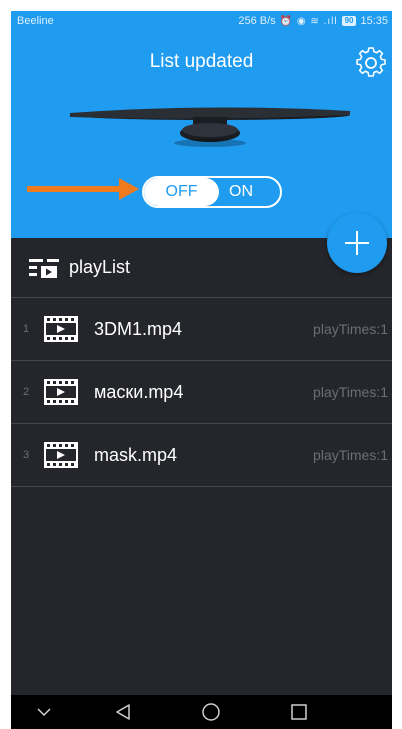 The width and height of the screenshot is (402, 729). Describe the element at coordinates (201, 329) in the screenshot. I see `list-item: 1 3DM1.mp4 playTimes:1` at that location.